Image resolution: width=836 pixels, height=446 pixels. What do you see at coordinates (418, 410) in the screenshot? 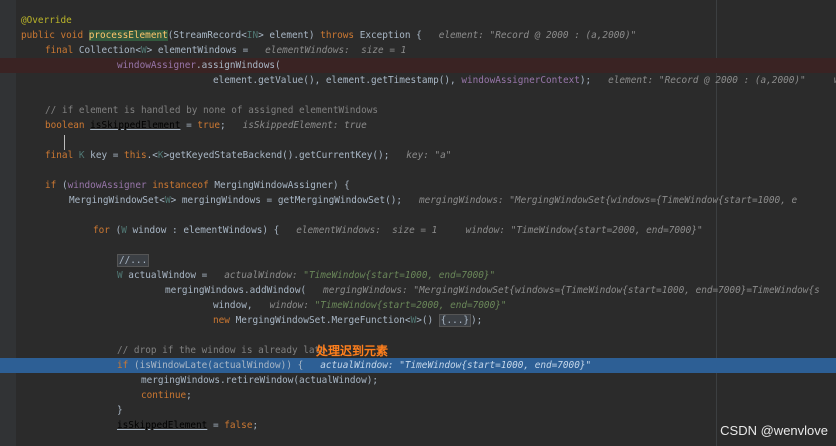
I see `code-line: }` at bounding box center [418, 410].